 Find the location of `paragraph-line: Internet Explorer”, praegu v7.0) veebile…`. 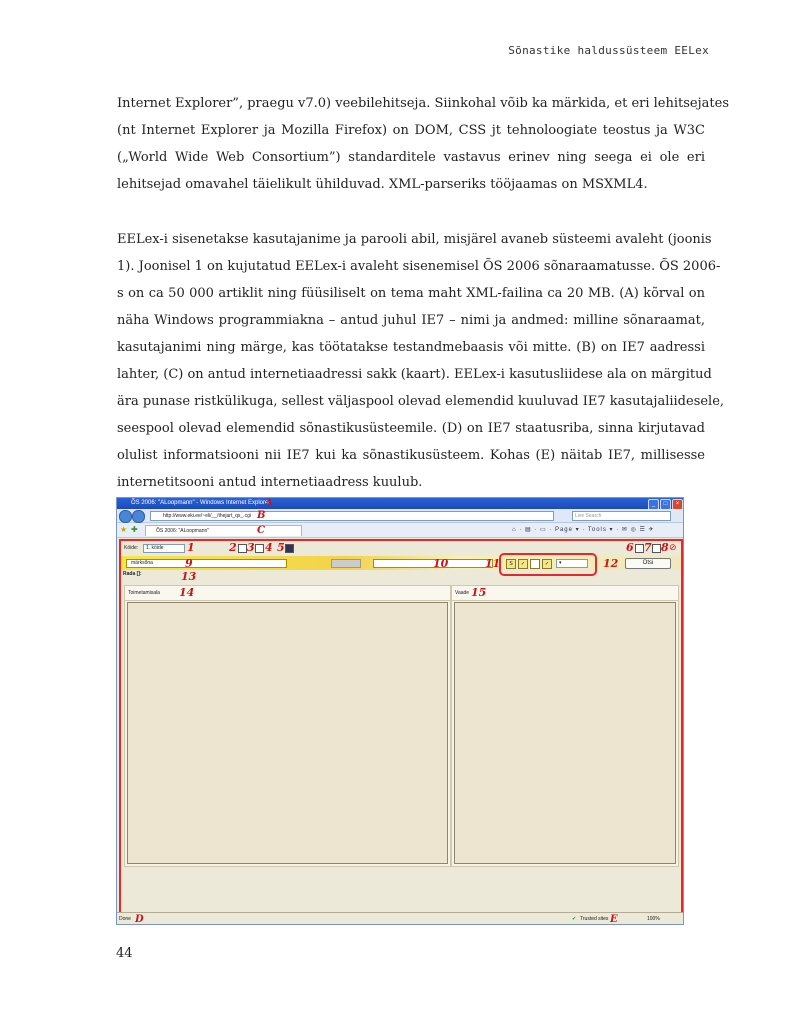

paragraph-line: Internet Explorer”, praegu v7.0) veebile… is located at coordinates (423, 103).